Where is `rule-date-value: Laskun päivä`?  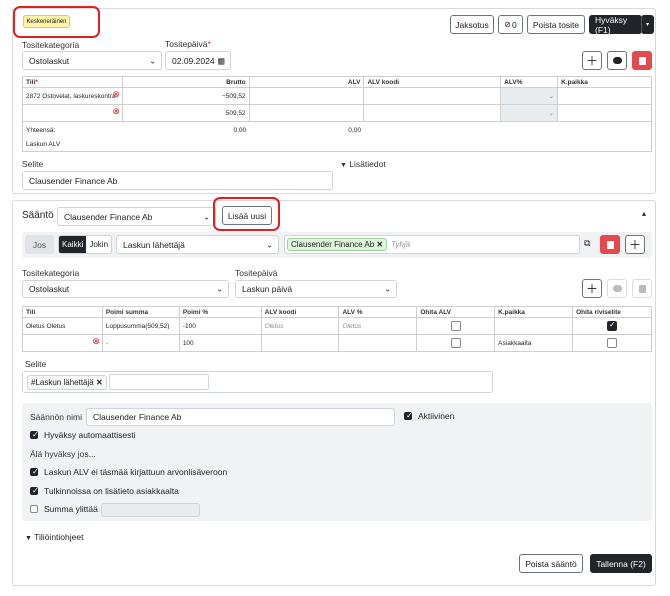
rule-date-value: Laskun päivä is located at coordinates (267, 289).